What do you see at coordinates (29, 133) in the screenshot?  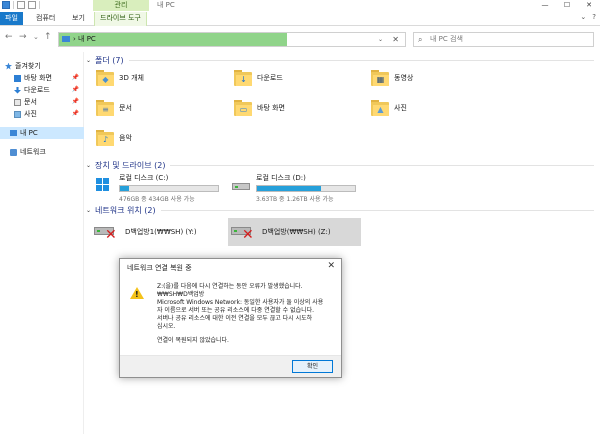 I see `sidebar-item-label: 내 PC` at bounding box center [29, 133].